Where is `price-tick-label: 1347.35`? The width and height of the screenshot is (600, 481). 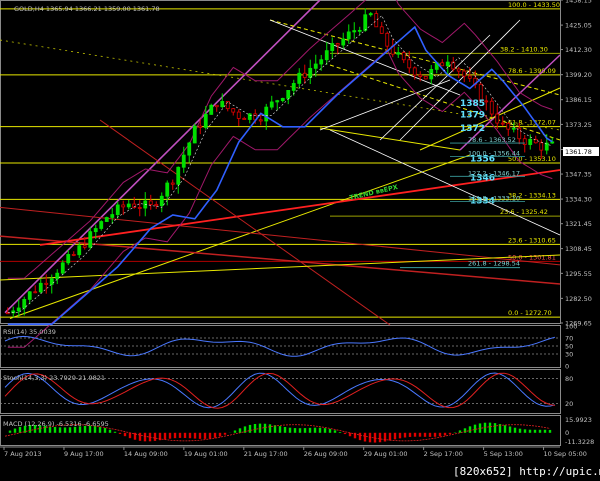 price-tick-label: 1347.35 is located at coordinates (578, 175).